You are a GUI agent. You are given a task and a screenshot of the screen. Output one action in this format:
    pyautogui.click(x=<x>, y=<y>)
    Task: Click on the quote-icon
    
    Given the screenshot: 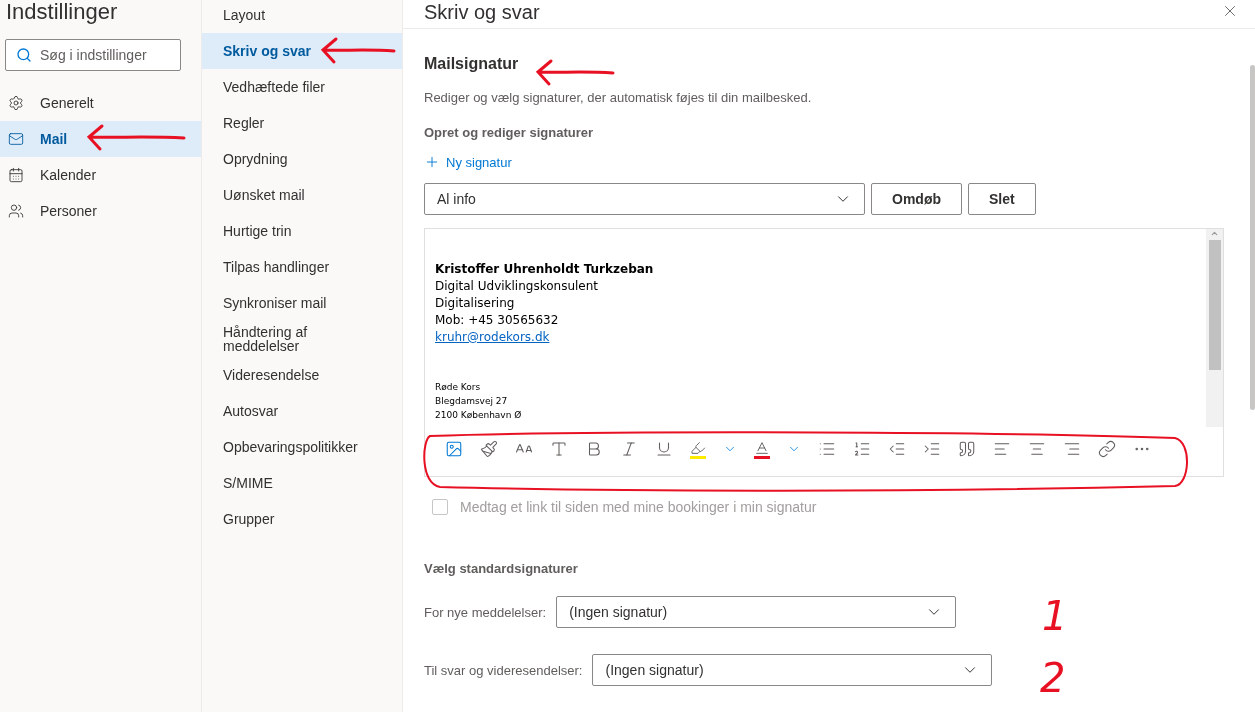 What is the action you would take?
    pyautogui.click(x=967, y=449)
    